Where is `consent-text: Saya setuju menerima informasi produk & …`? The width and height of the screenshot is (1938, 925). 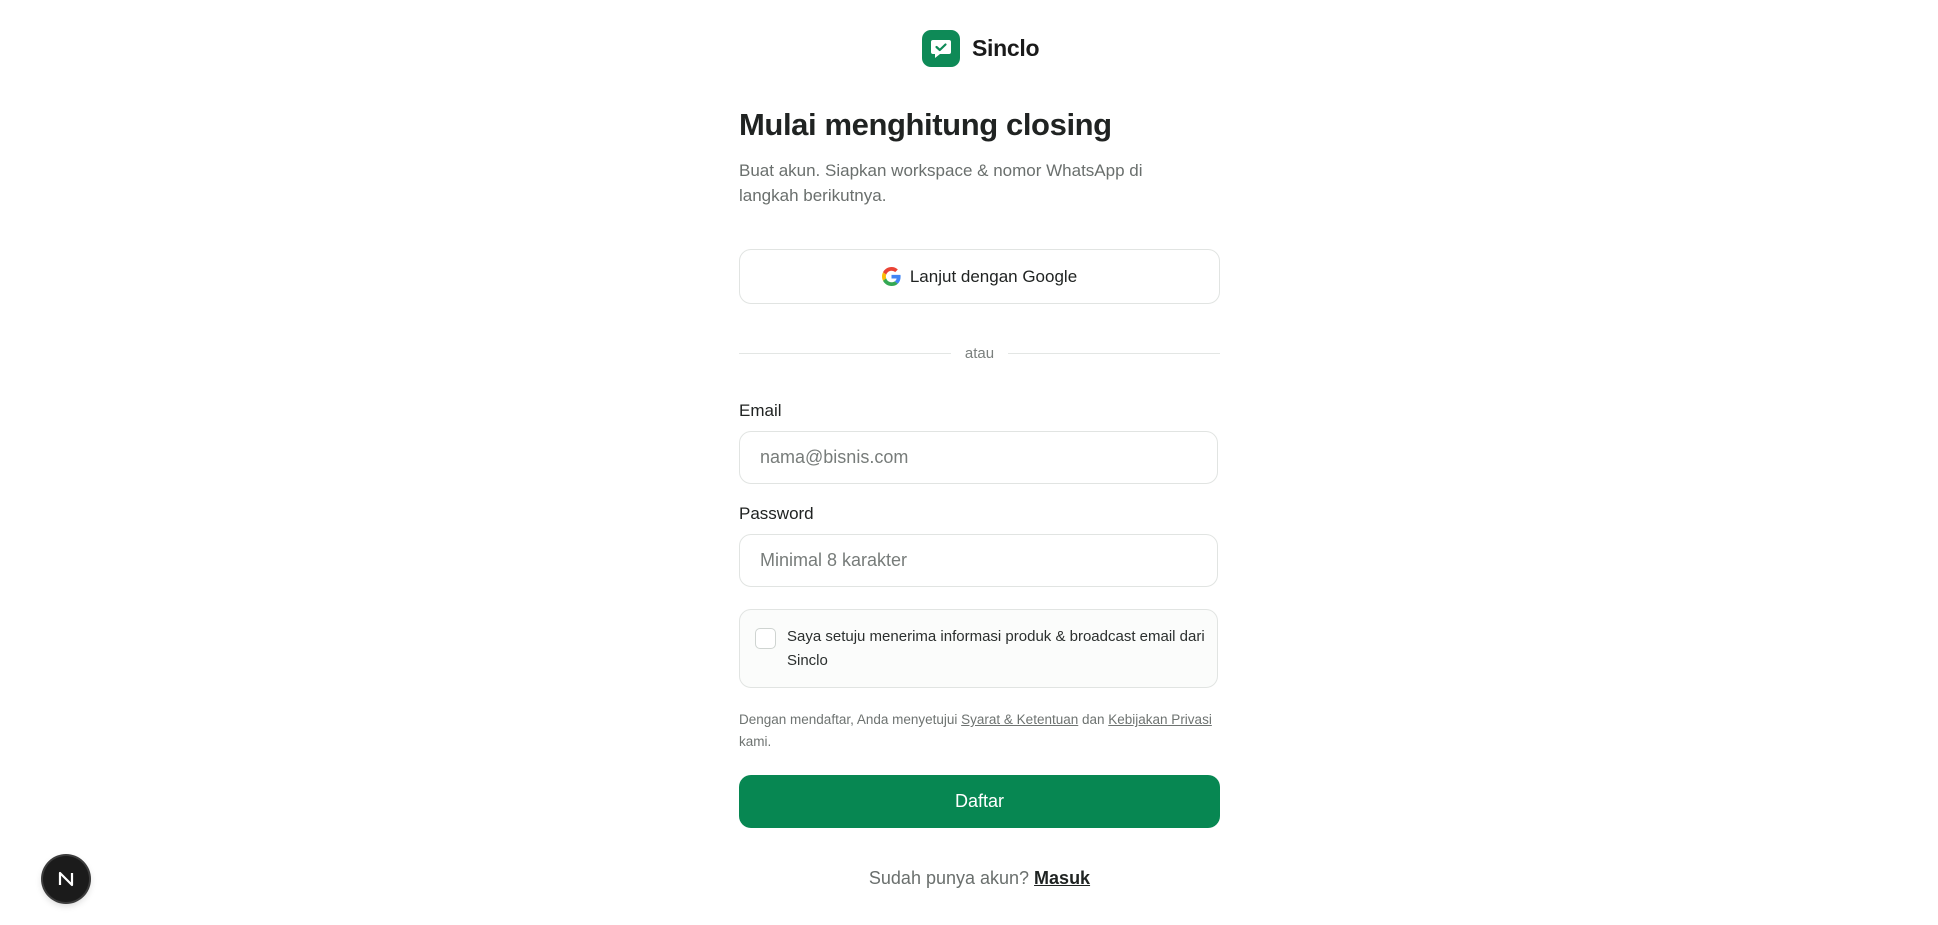 consent-text: Saya setuju menerima informasi produk & … is located at coordinates (997, 649).